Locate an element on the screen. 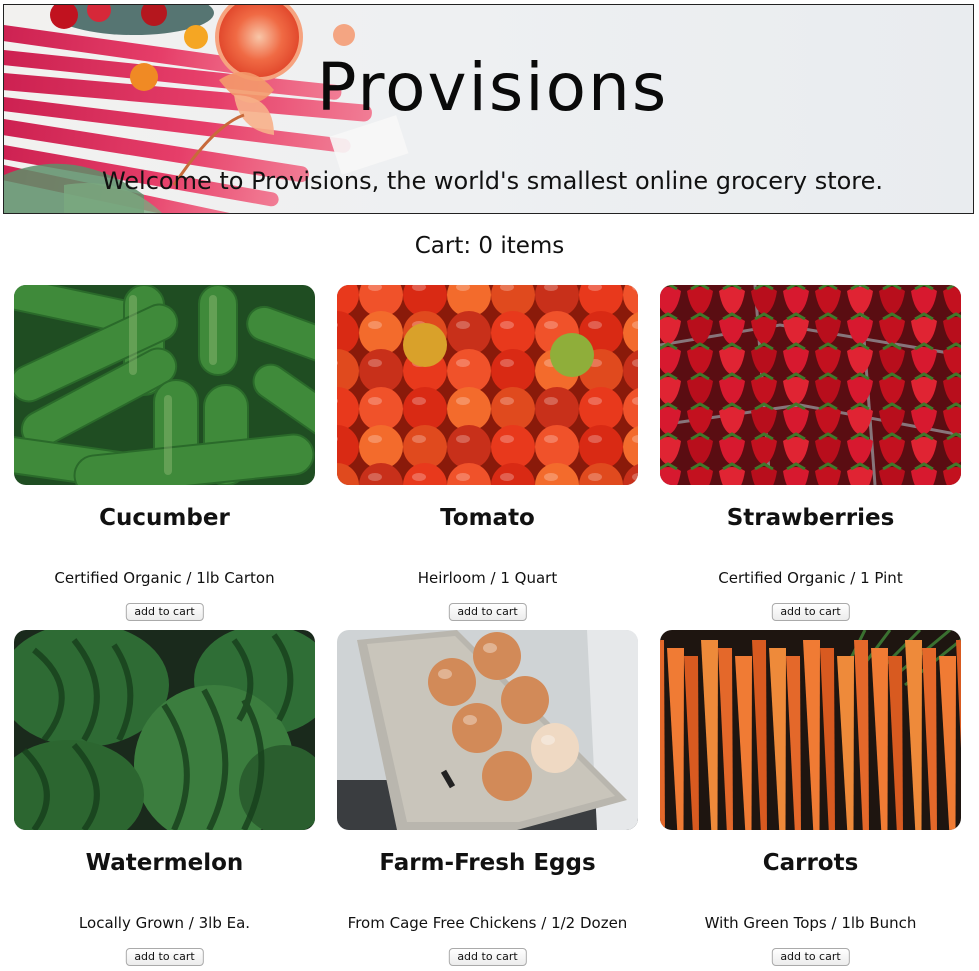 Image resolution: width=979 pixels, height=971 pixels. eggs-photo is located at coordinates (487, 730).